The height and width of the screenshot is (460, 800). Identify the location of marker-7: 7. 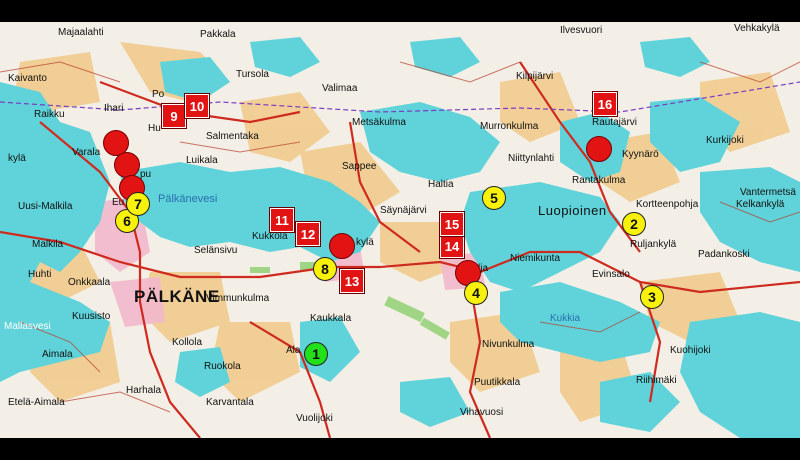
(138, 204).